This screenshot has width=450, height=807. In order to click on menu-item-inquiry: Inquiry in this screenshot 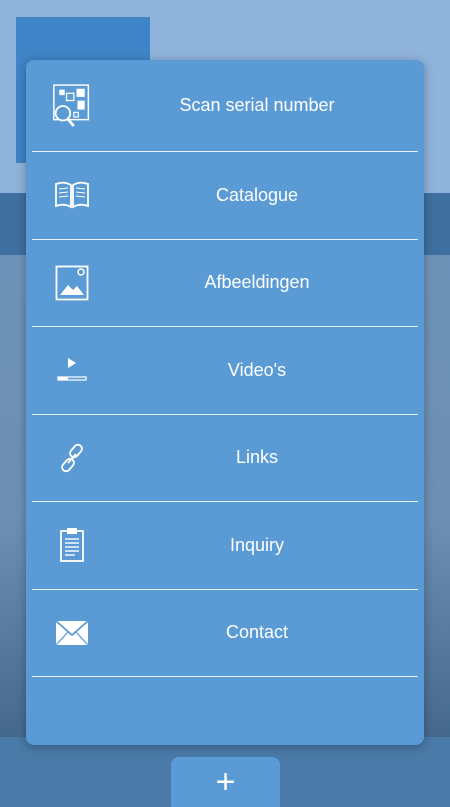, I will do `click(225, 546)`.